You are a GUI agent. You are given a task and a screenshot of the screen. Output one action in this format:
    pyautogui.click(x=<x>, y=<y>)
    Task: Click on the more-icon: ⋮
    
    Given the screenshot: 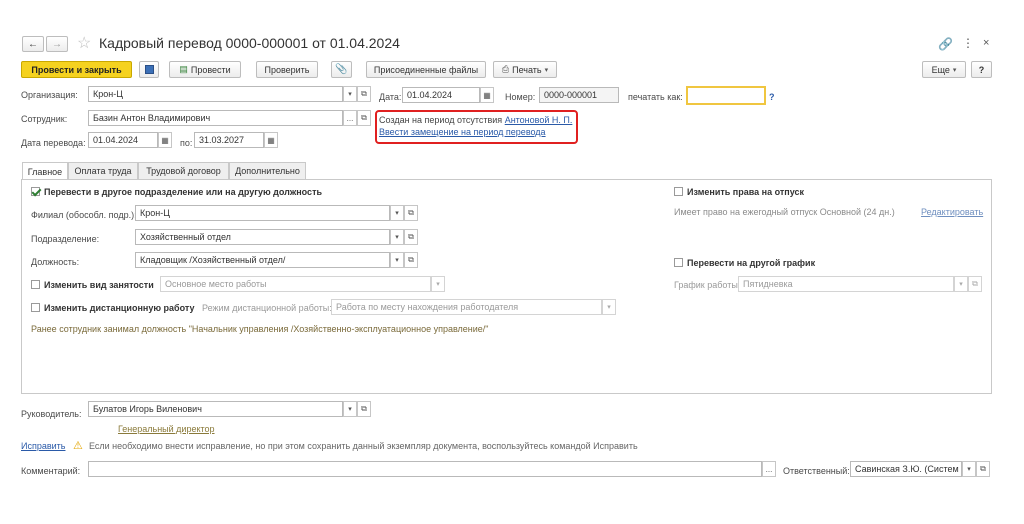 What is the action you would take?
    pyautogui.click(x=968, y=43)
    